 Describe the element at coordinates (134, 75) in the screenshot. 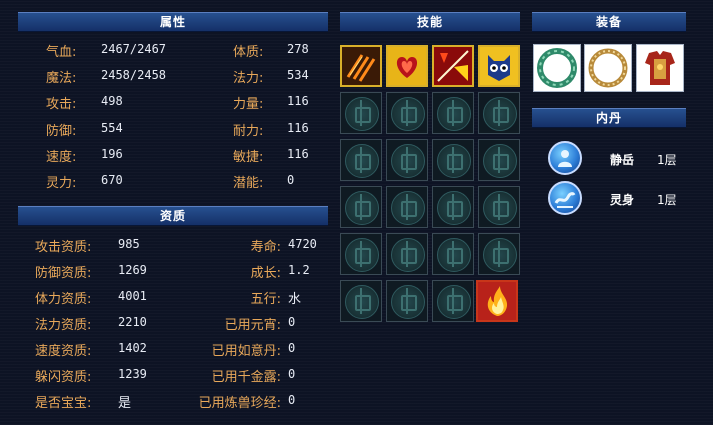

I see `attr-mp-value: 2458/2458` at that location.